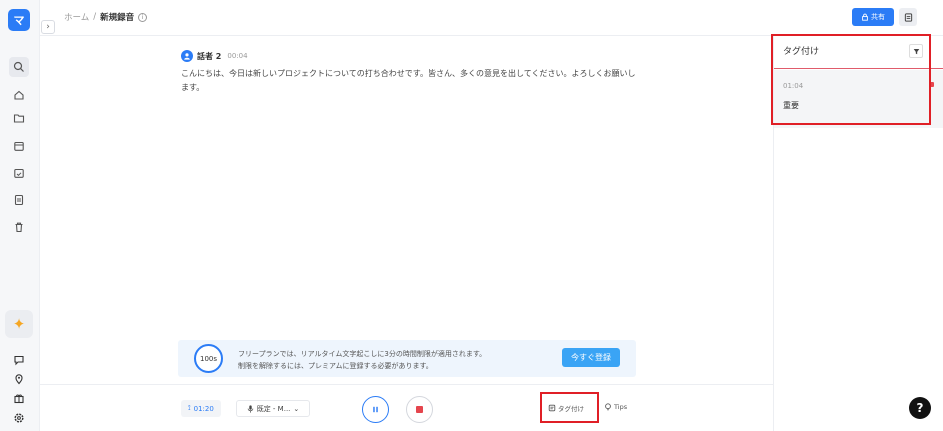  Describe the element at coordinates (362, 354) in the screenshot. I see `banner-line-1: フリープランでは、リアルタイム文字起こしに3分の時間制限が適用されます。` at that location.